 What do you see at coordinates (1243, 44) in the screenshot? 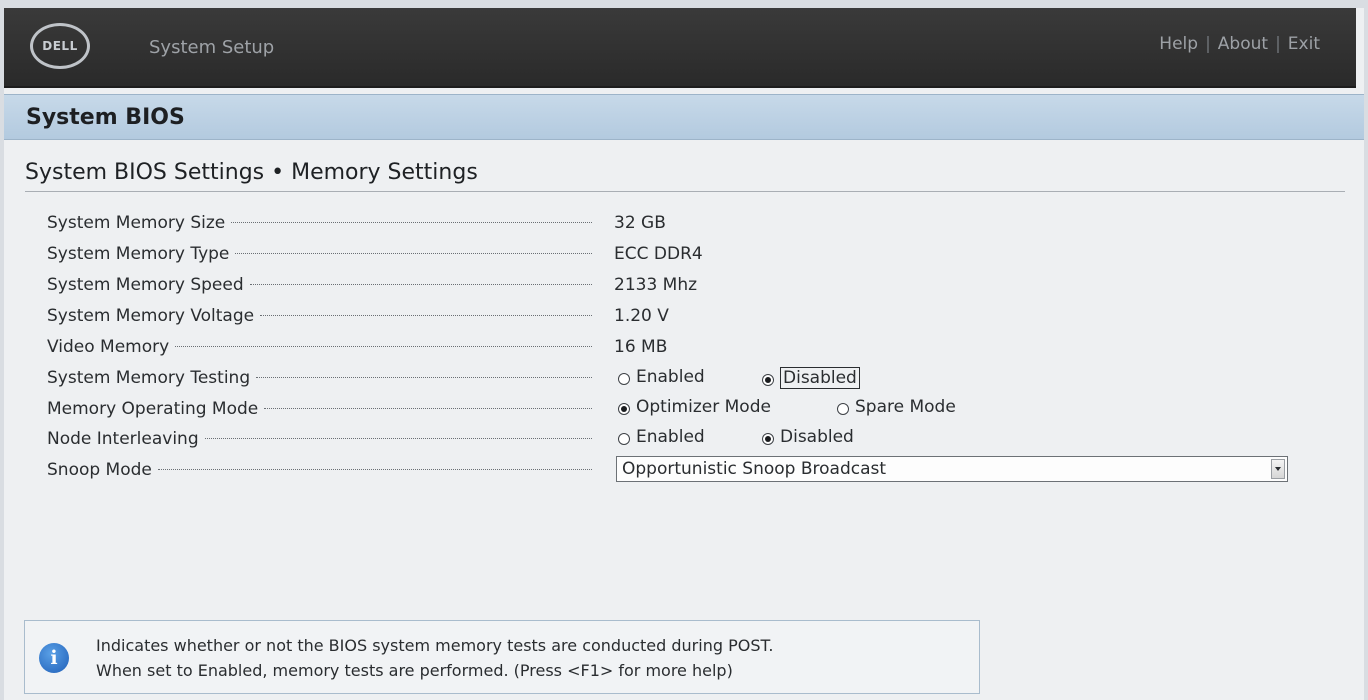
I see `about-link: About` at bounding box center [1243, 44].